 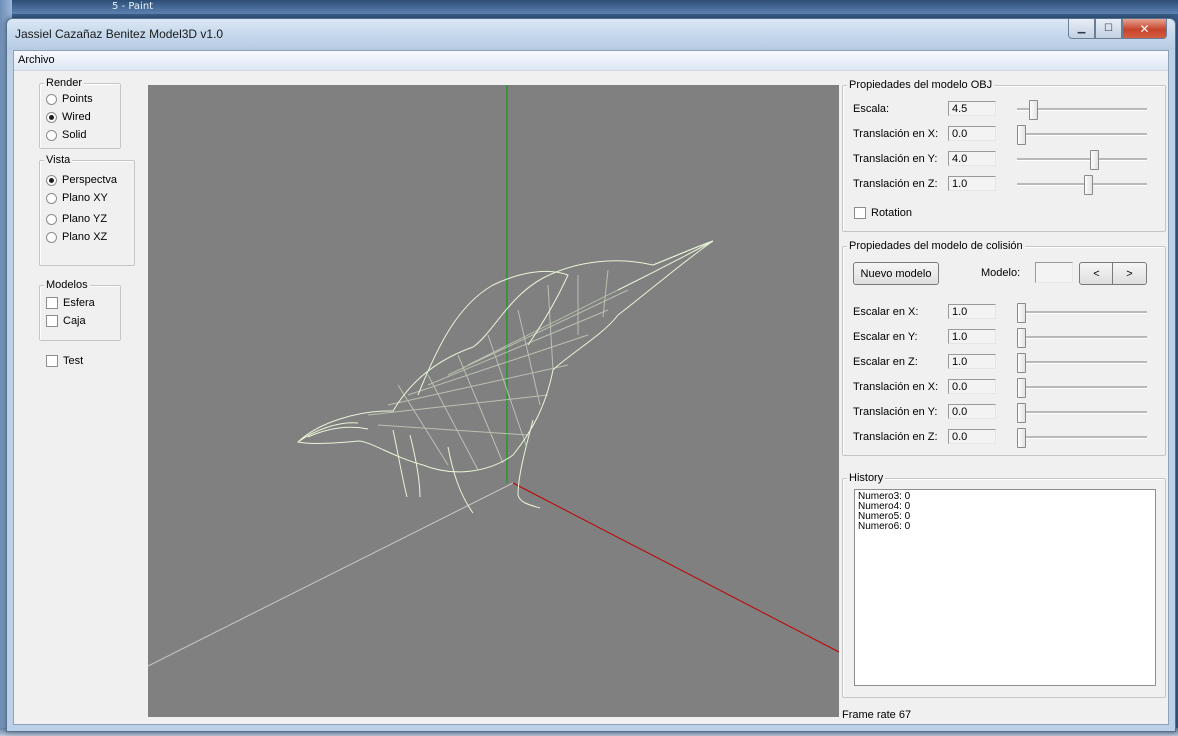 What do you see at coordinates (1082, 109) in the screenshot?
I see `obj-escala-slider` at bounding box center [1082, 109].